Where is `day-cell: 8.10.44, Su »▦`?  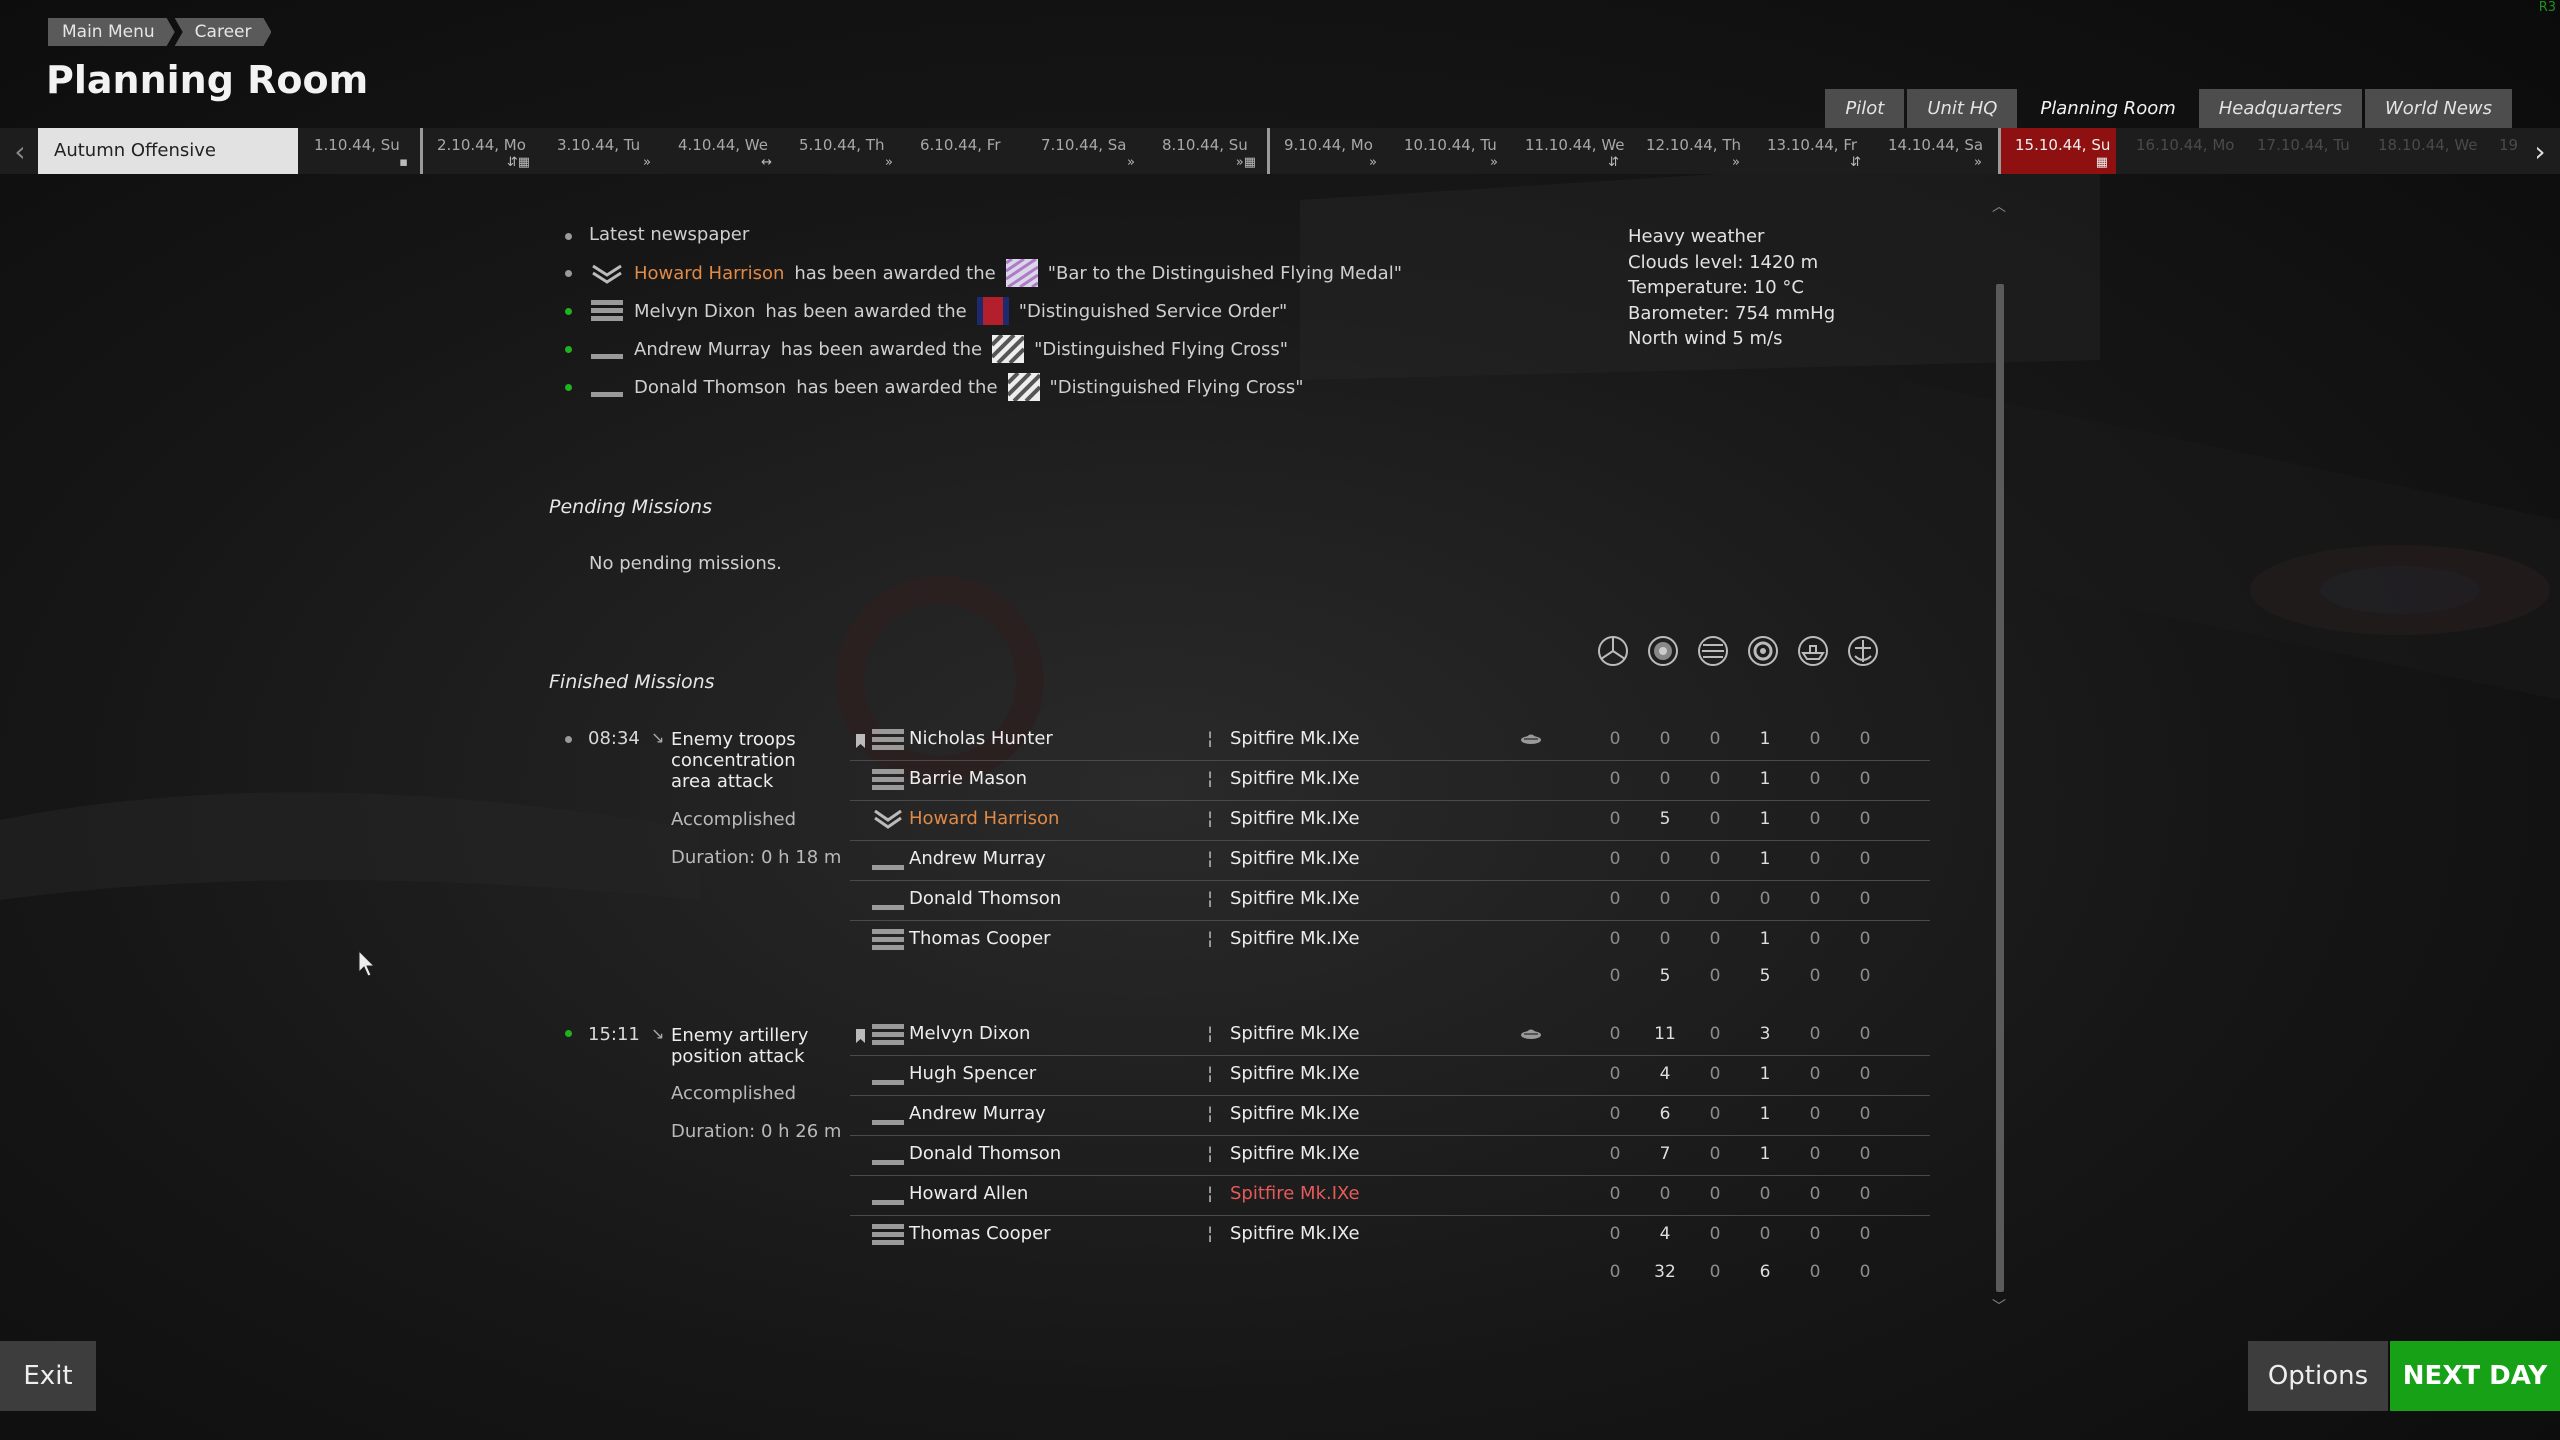 day-cell: 8.10.44, Su »▦ is located at coordinates (1205, 151).